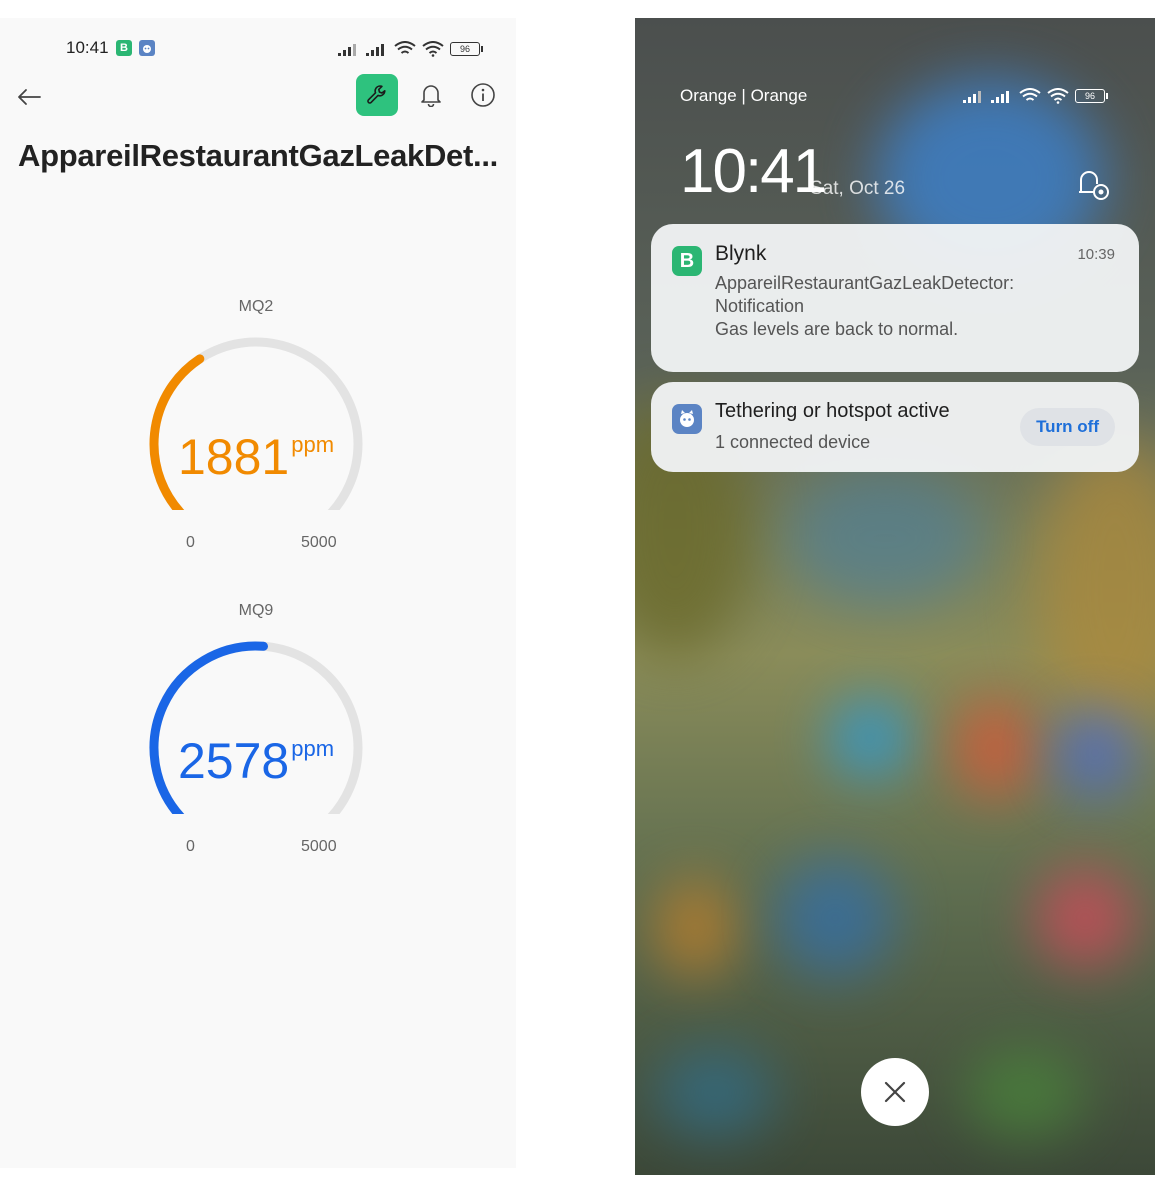  Describe the element at coordinates (687, 261) in the screenshot. I see `blynk-app-icon: B` at that location.